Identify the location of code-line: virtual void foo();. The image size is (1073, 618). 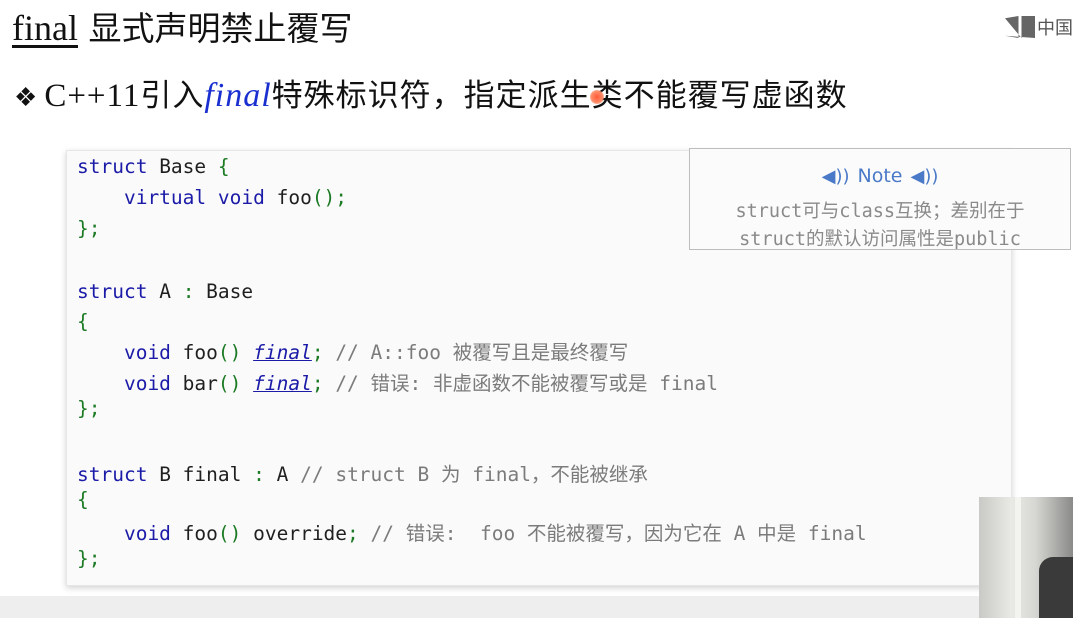
(212, 197).